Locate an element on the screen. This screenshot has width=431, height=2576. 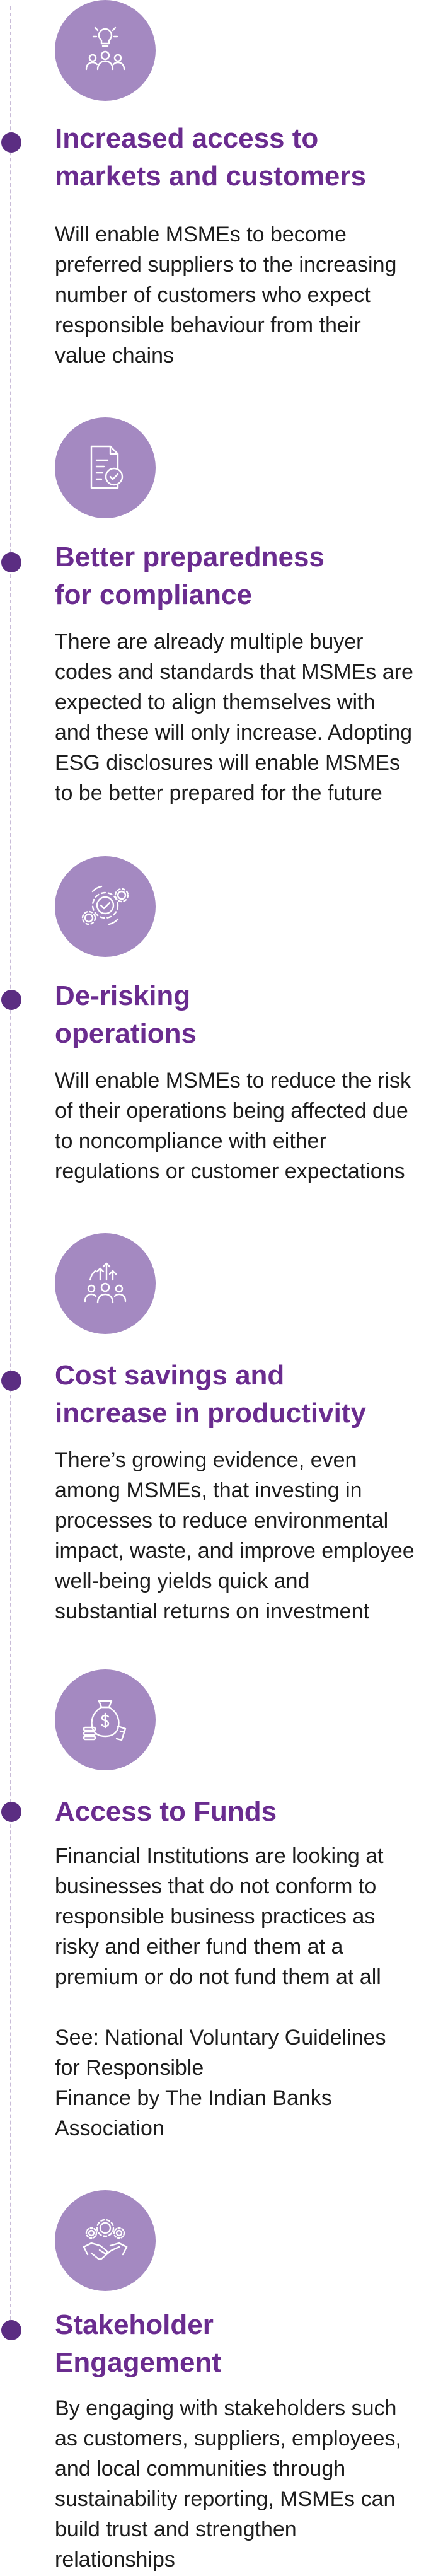
handshake-gears-icon is located at coordinates (106, 2240).